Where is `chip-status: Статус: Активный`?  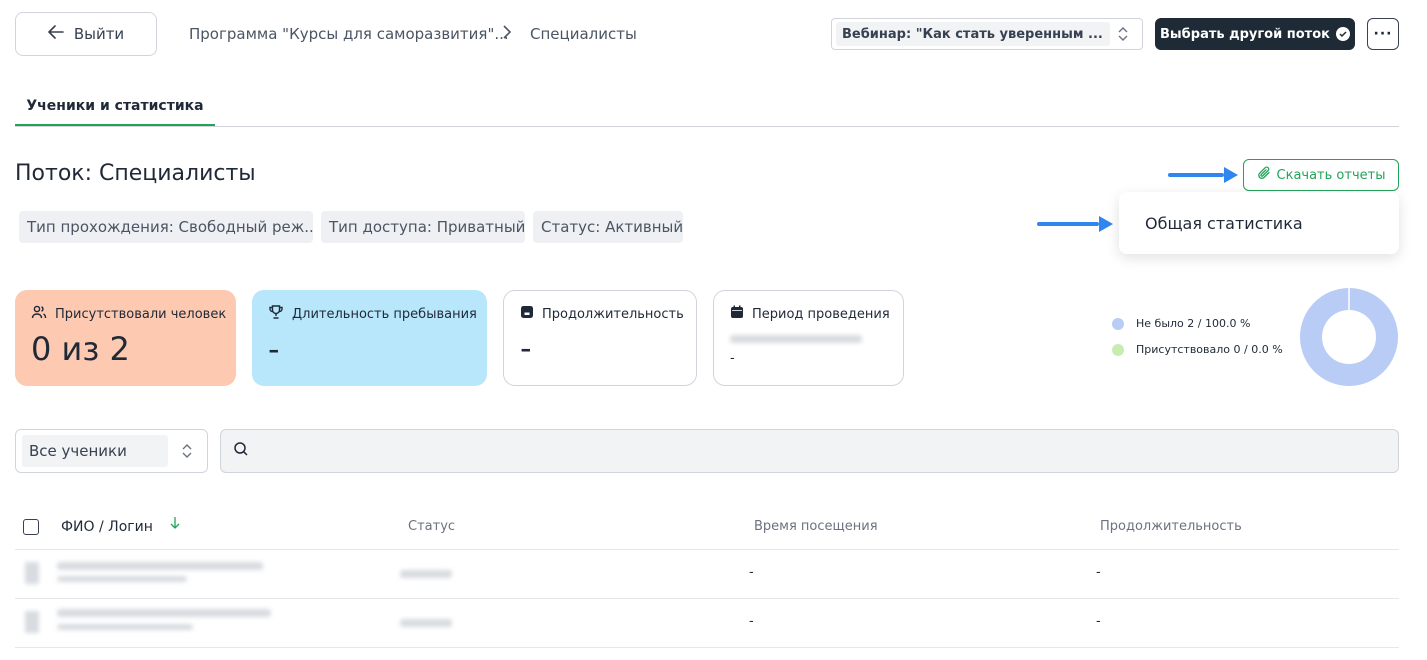 chip-status: Статус: Активный is located at coordinates (608, 227).